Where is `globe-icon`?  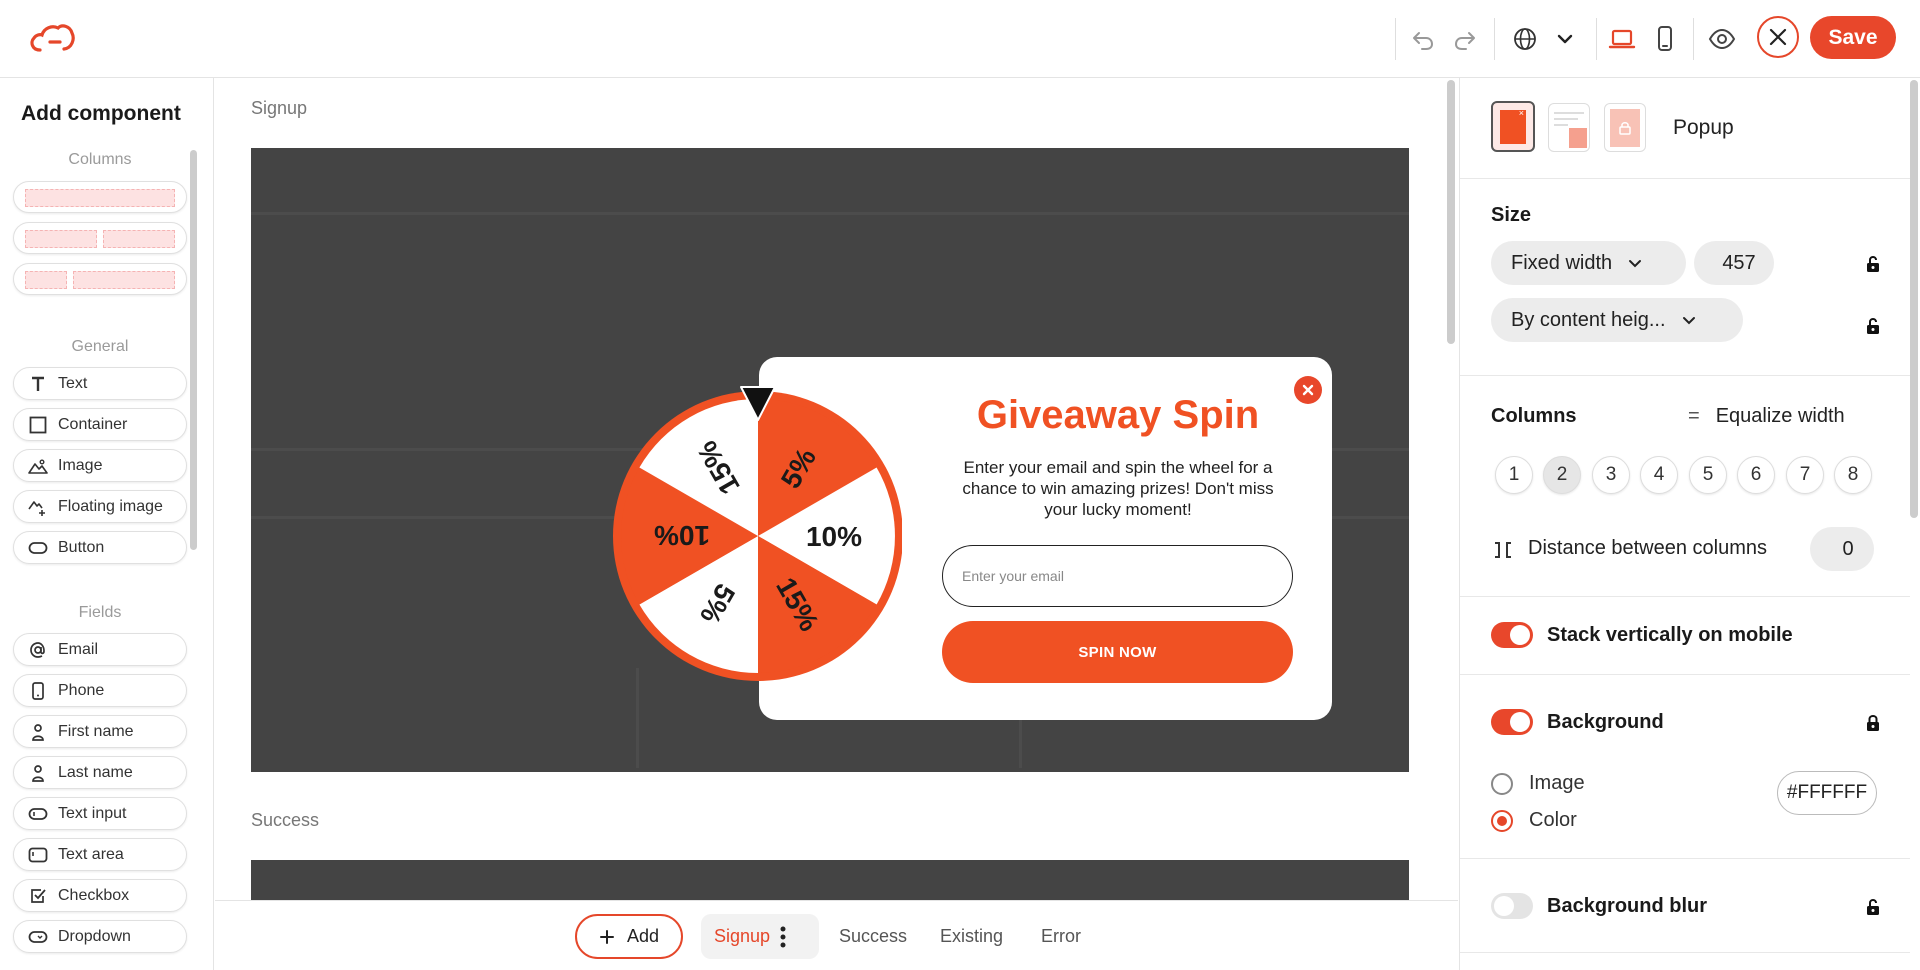 globe-icon is located at coordinates (1525, 39).